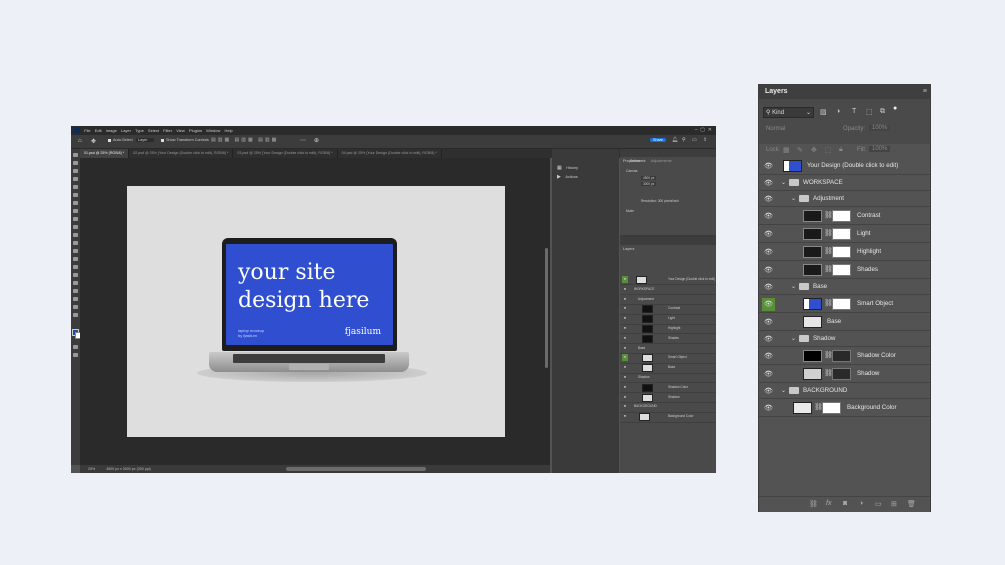  Describe the element at coordinates (77, 130) in the screenshot. I see `ps-logo-icon` at that location.